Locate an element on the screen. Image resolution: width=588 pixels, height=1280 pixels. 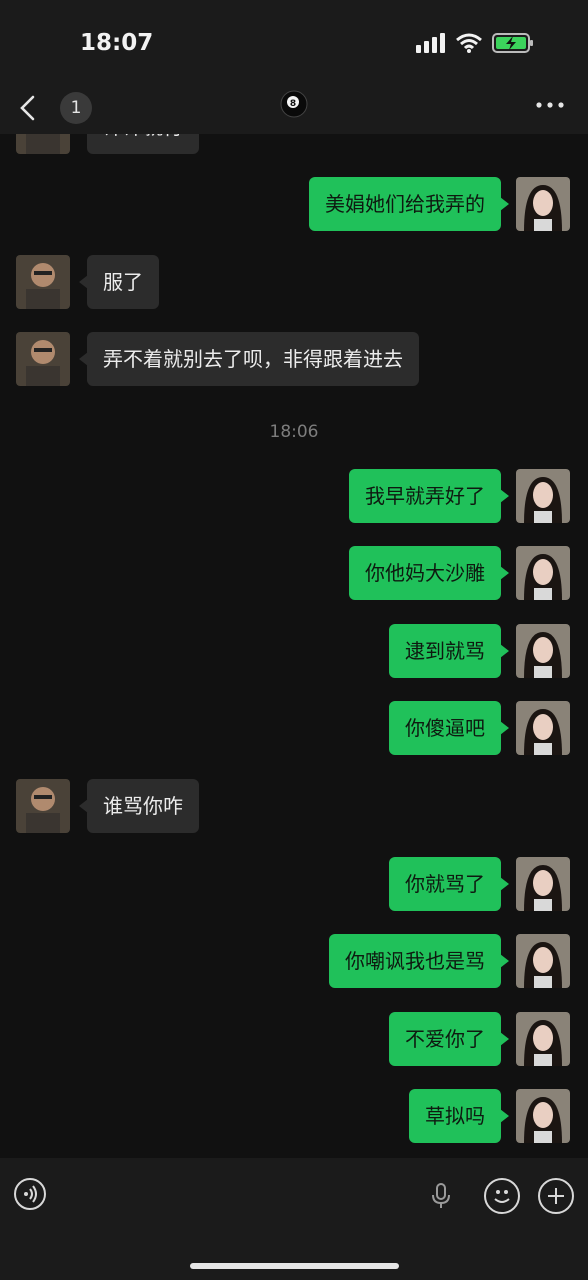
message-bubble: 服了 is located at coordinates (119, 282).